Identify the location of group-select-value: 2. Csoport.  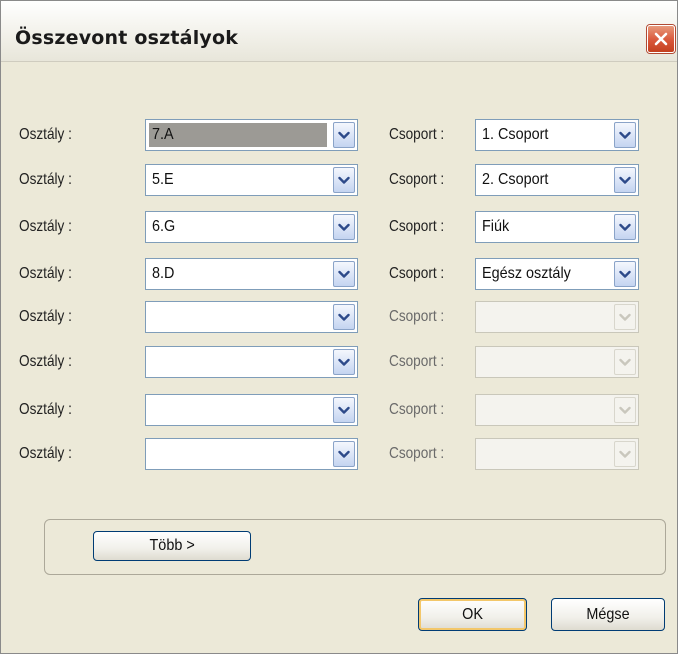
(515, 179).